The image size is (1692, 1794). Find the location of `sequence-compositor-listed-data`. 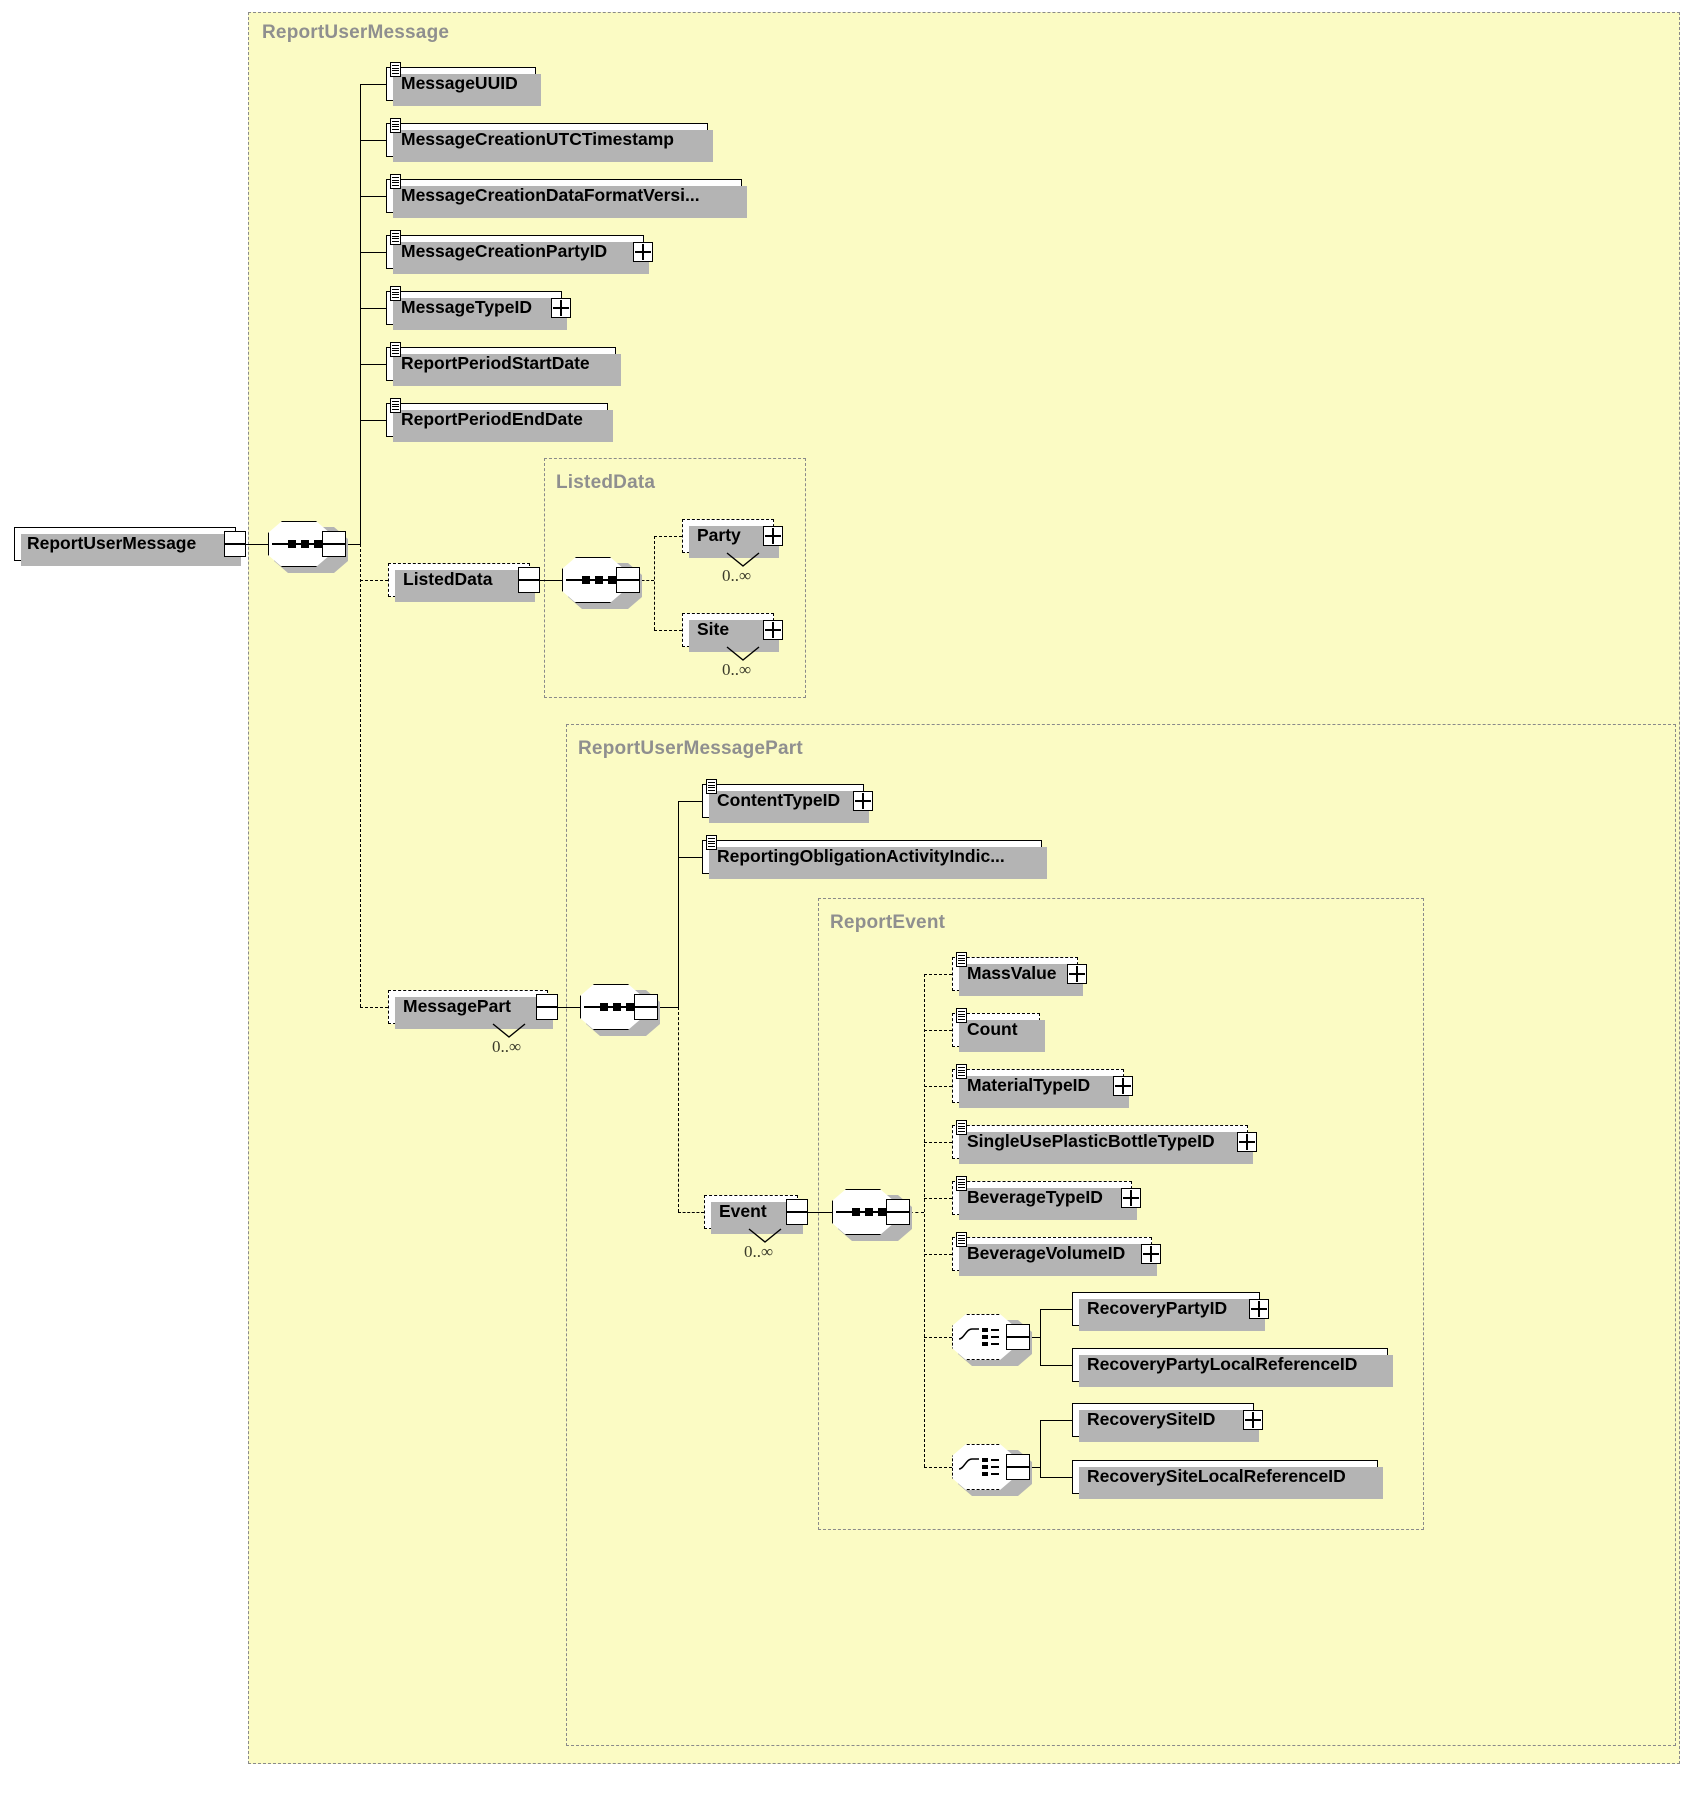

sequence-compositor-listed-data is located at coordinates (602, 583).